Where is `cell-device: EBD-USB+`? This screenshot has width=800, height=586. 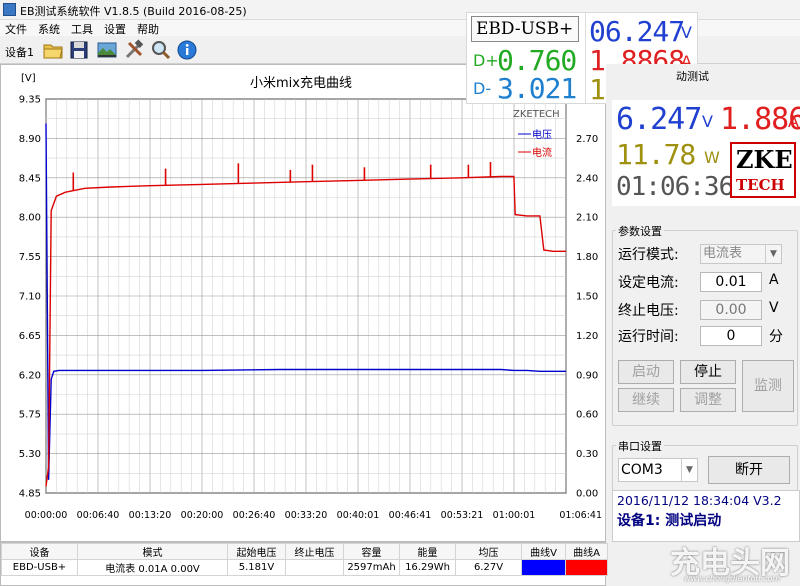 cell-device: EBD-USB+ is located at coordinates (39, 567).